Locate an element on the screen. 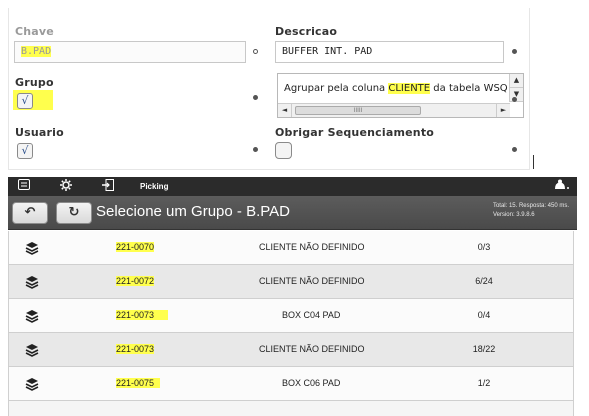 The image size is (589, 416). version-info: Version: 3.9.8.6 is located at coordinates (513, 215).